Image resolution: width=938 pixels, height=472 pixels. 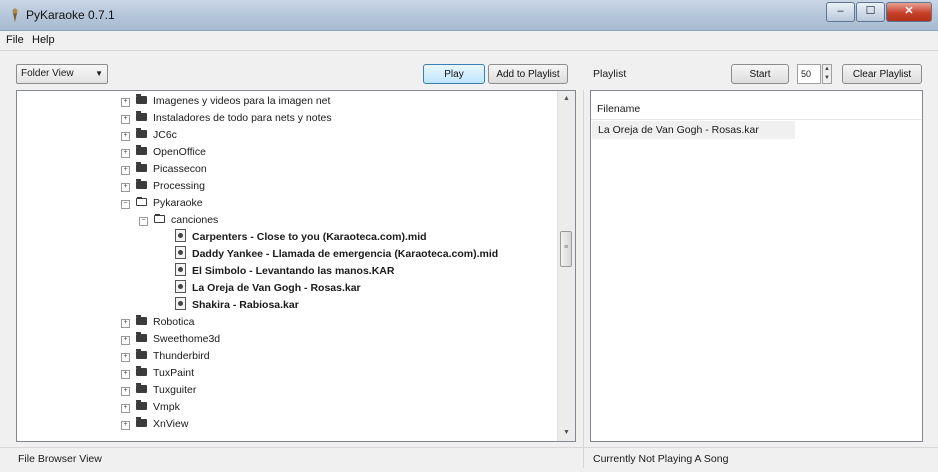 What do you see at coordinates (469, 15) in the screenshot?
I see `title-bar: PyKaraoke 0.7.1 – ☐ ✕` at bounding box center [469, 15].